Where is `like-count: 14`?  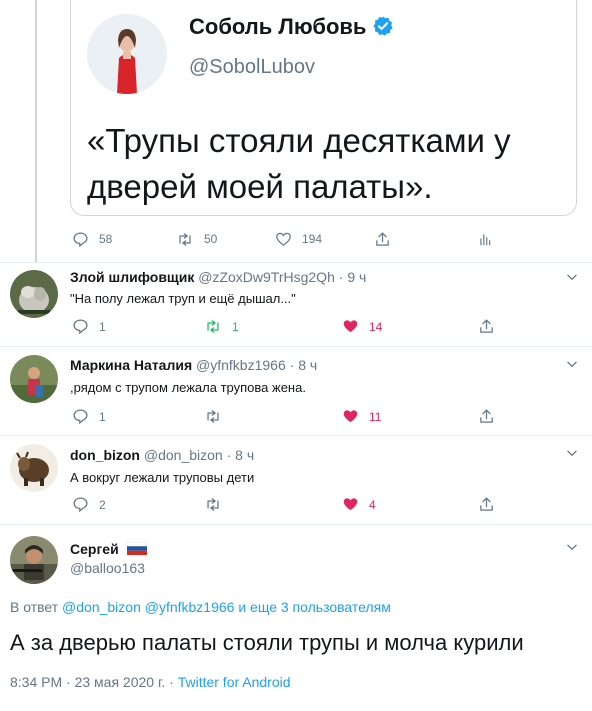 like-count: 14 is located at coordinates (376, 326).